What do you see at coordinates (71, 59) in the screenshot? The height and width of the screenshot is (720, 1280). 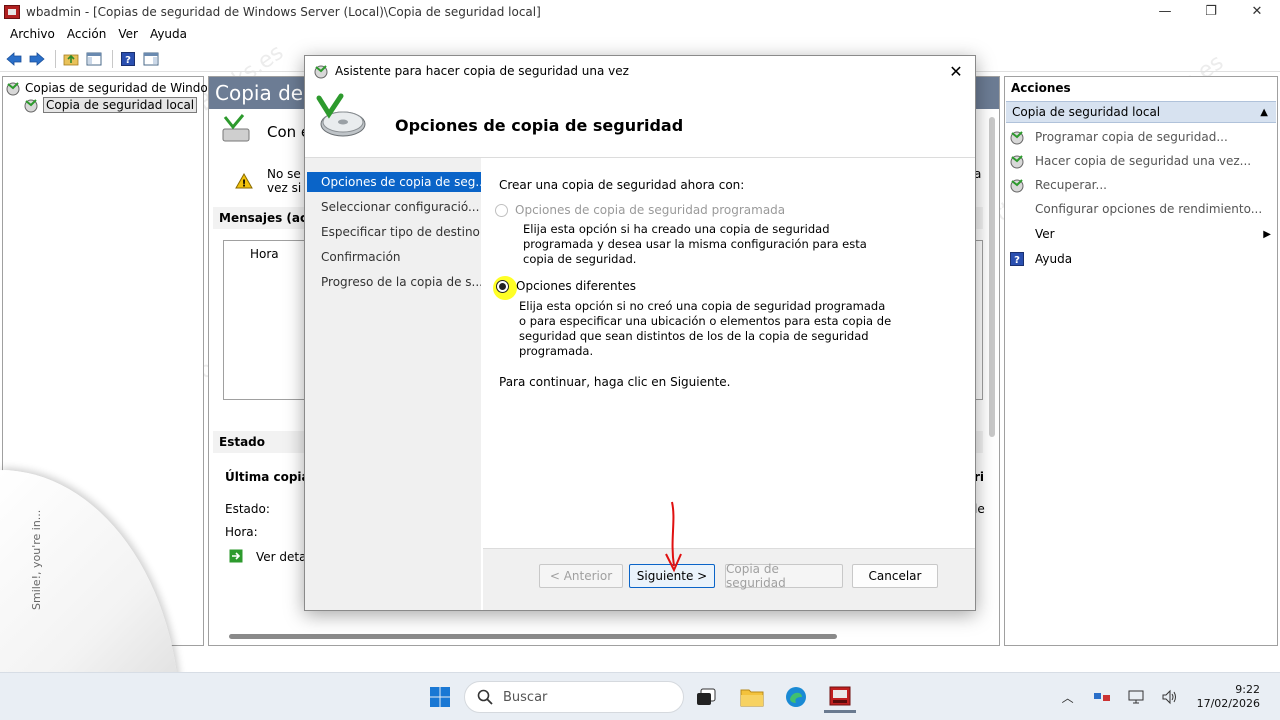 I see `up-folder-icon` at bounding box center [71, 59].